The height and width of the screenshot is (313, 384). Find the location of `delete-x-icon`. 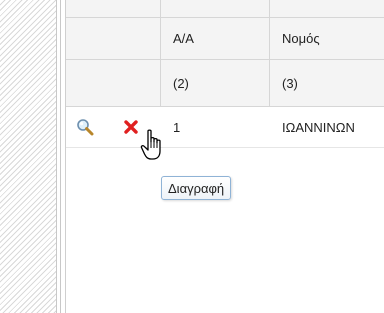

delete-x-icon is located at coordinates (131, 128).